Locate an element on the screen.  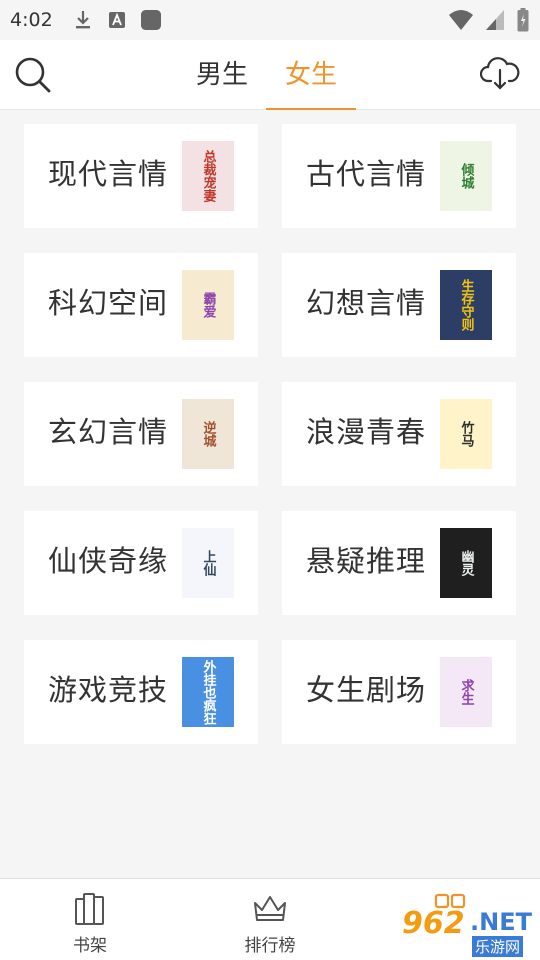
category-label: 仙侠奇缘 is located at coordinates (108, 561).